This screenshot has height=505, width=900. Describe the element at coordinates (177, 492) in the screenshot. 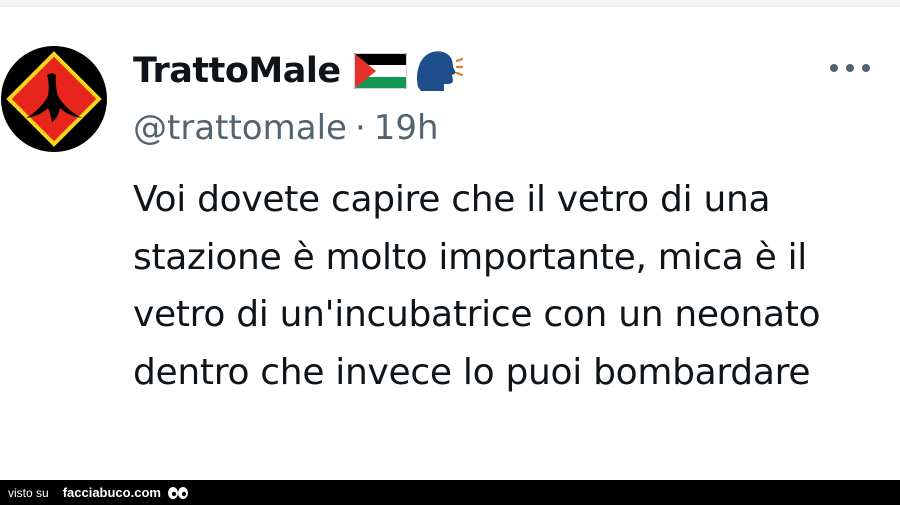

I see `eyes-icon` at that location.